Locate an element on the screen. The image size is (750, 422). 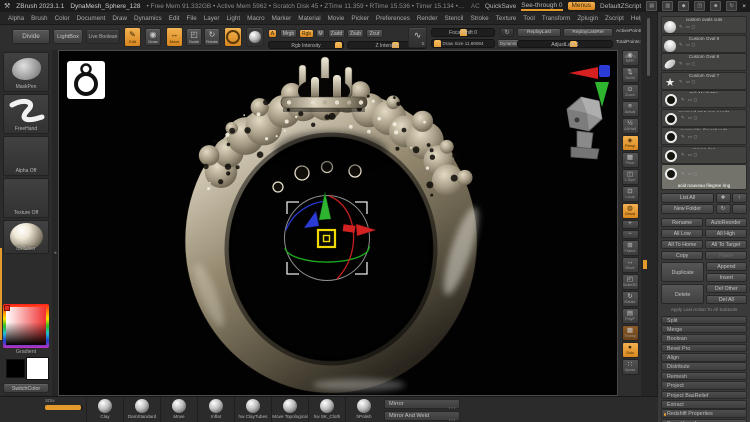
right-shelf-button: ⊙ Zoom is located at coordinates (630, 92).